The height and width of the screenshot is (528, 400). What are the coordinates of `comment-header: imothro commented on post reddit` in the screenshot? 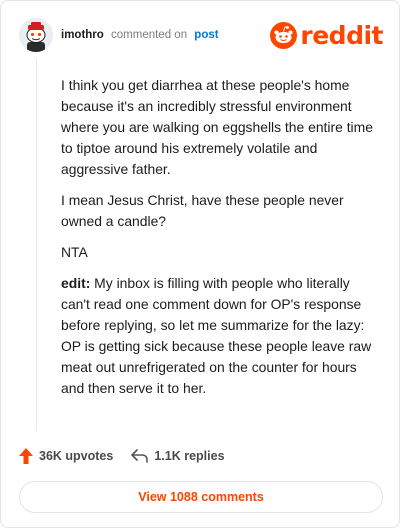 It's located at (201, 35).